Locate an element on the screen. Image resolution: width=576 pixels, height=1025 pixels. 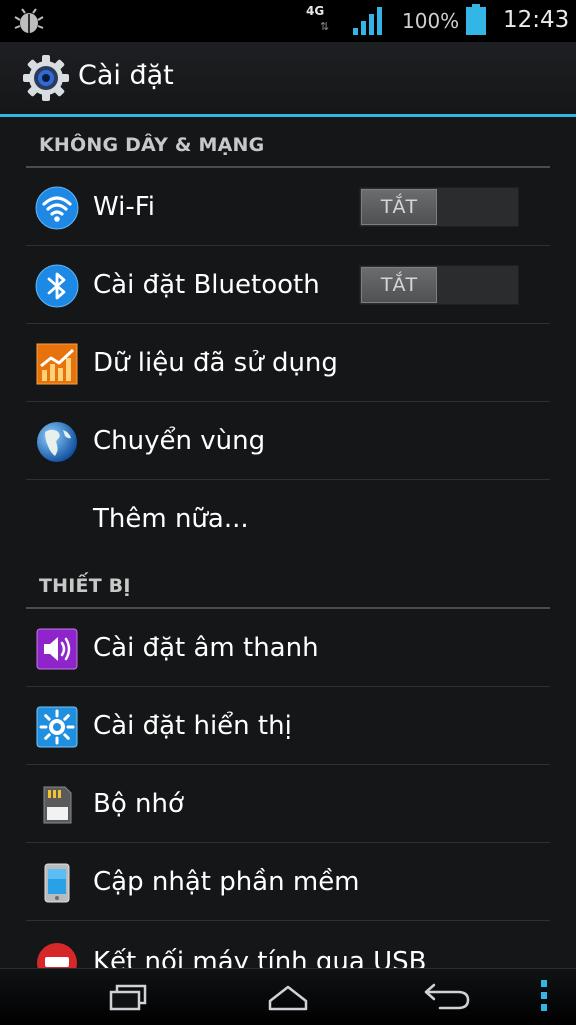
navigation-bar is located at coordinates (288, 996).